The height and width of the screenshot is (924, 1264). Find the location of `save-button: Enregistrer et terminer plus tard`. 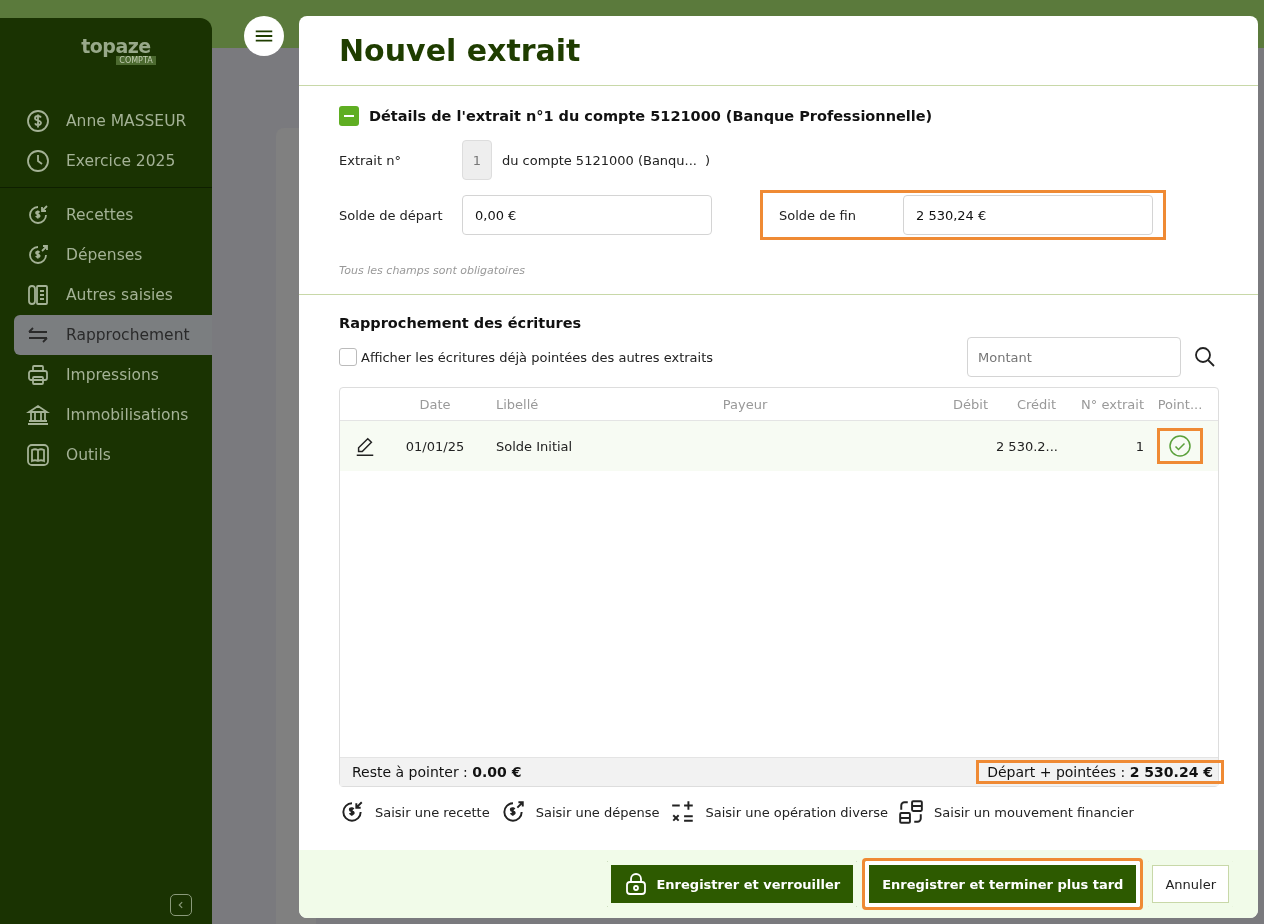

save-button: Enregistrer et terminer plus tard is located at coordinates (1003, 884).